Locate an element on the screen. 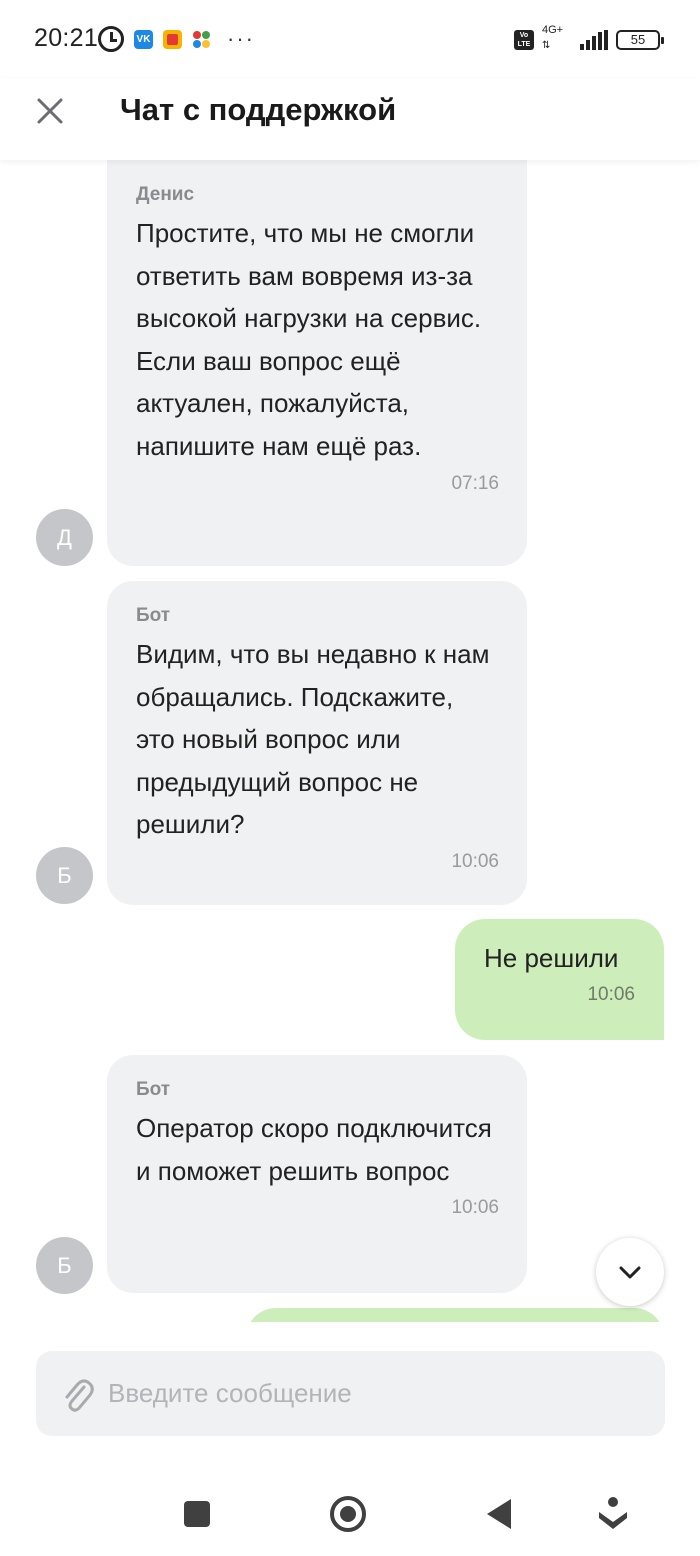 This screenshot has width=700, height=1556. volte-icon: Vo LTE is located at coordinates (524, 40).